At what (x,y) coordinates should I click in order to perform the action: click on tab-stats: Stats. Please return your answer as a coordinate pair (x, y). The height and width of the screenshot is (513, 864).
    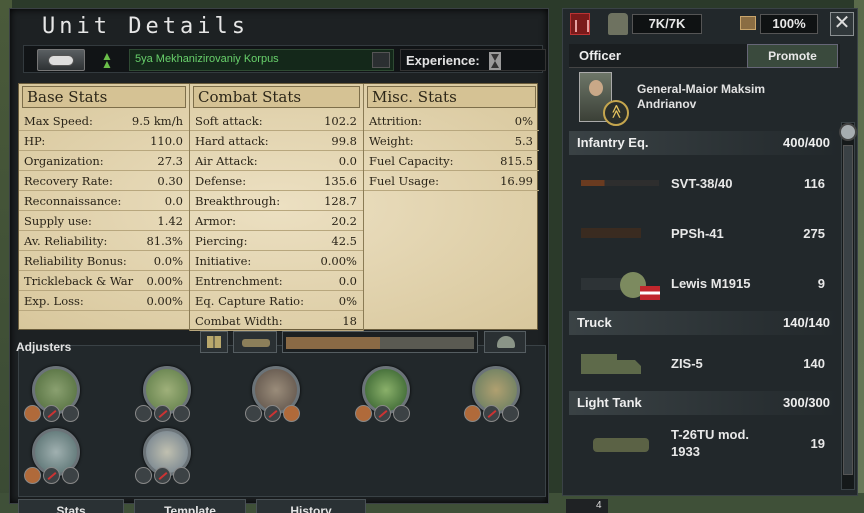
    Looking at the image, I should click on (71, 506).